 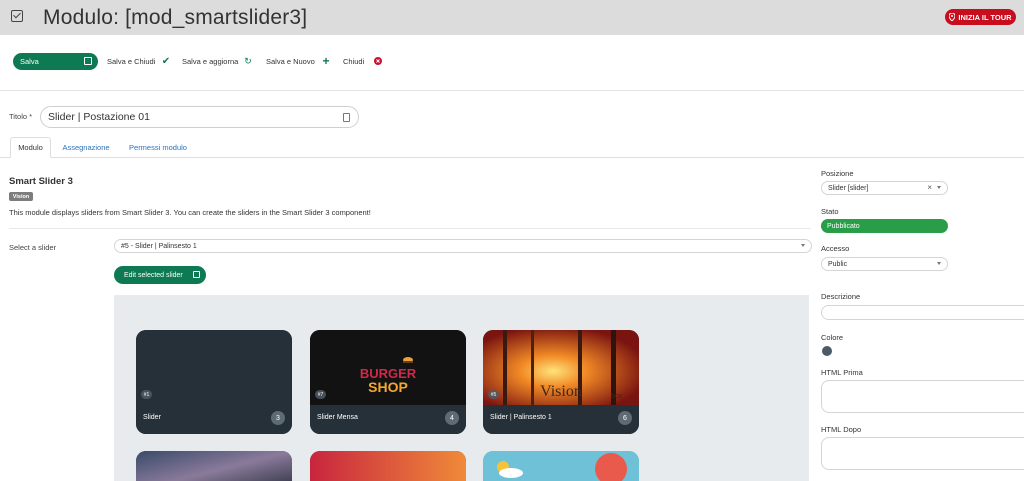 What do you see at coordinates (837, 173) in the screenshot?
I see `position-label: Posizione` at bounding box center [837, 173].